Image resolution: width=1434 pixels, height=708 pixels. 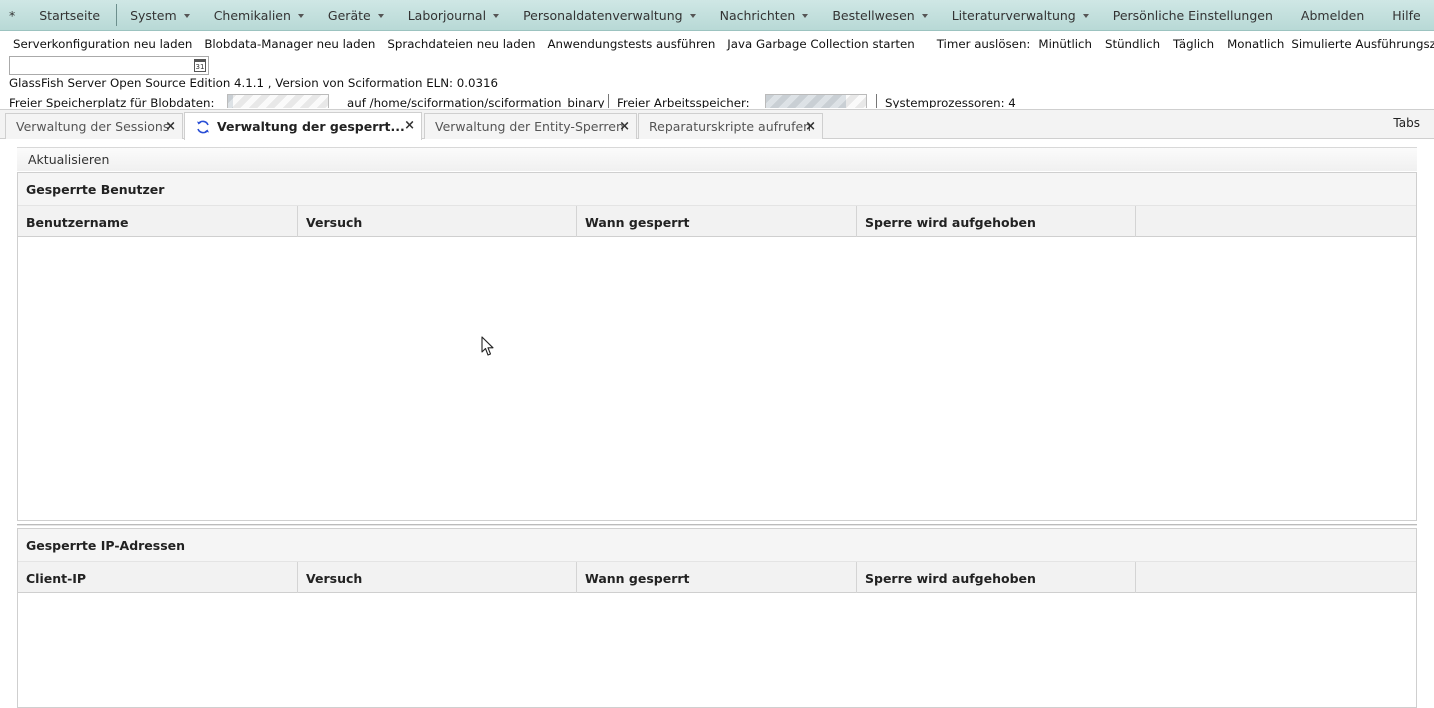 What do you see at coordinates (278, 101) in the screenshot?
I see `blob-space-bar` at bounding box center [278, 101].